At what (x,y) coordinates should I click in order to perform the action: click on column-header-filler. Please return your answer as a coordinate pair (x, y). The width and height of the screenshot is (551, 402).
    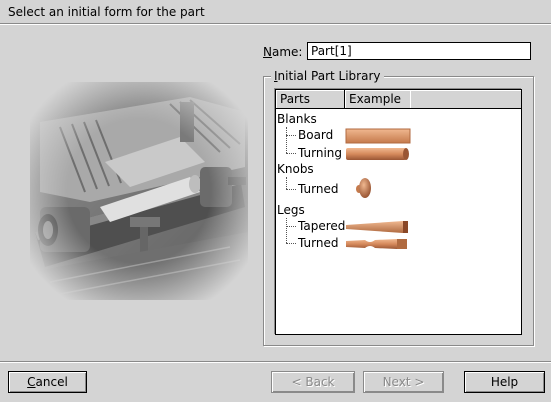
    Looking at the image, I should click on (465, 99).